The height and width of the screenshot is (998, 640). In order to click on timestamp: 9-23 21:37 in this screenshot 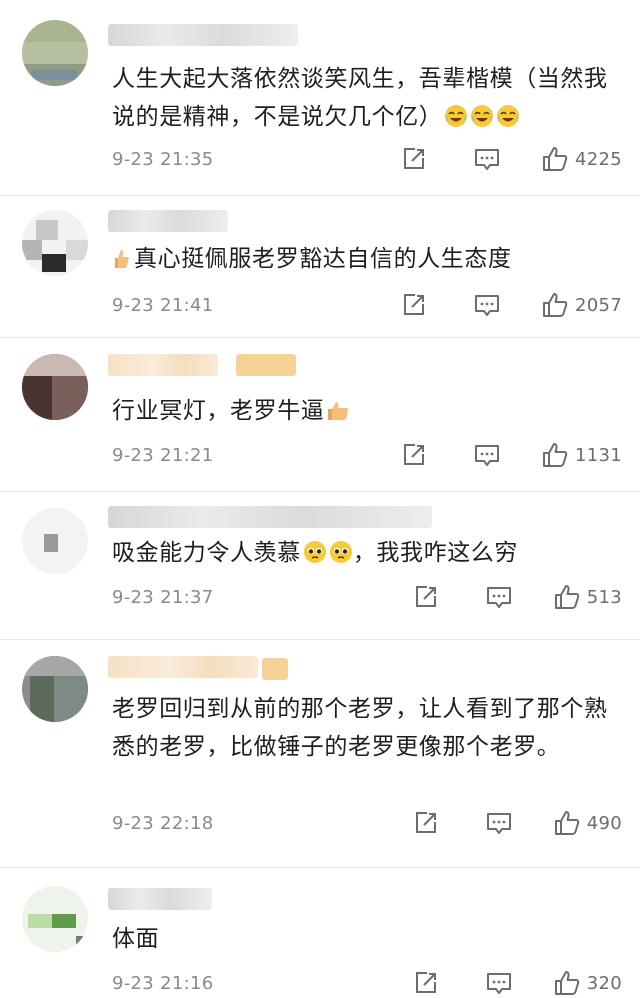, I will do `click(163, 597)`.